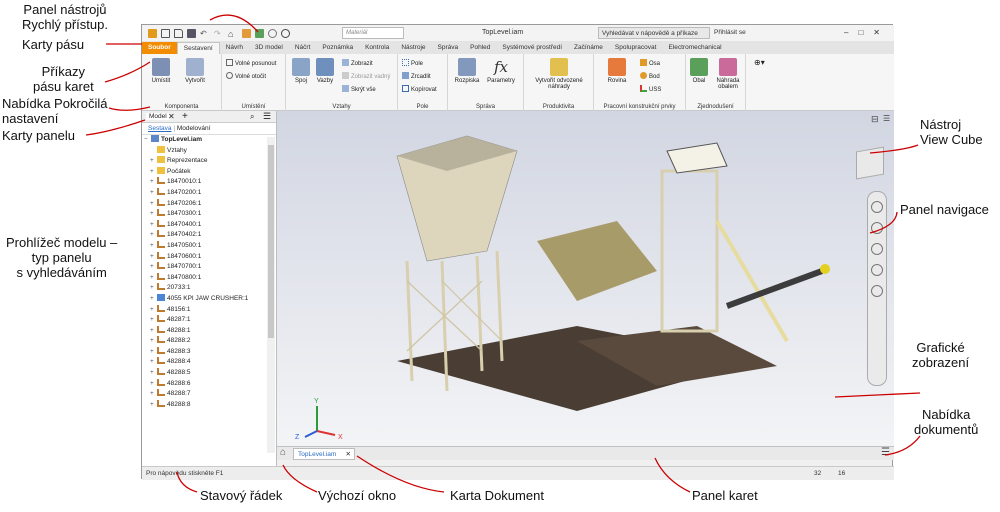 The image size is (1000, 512). What do you see at coordinates (337, 48) in the screenshot?
I see `tab-annotate: Poznámka` at bounding box center [337, 48].